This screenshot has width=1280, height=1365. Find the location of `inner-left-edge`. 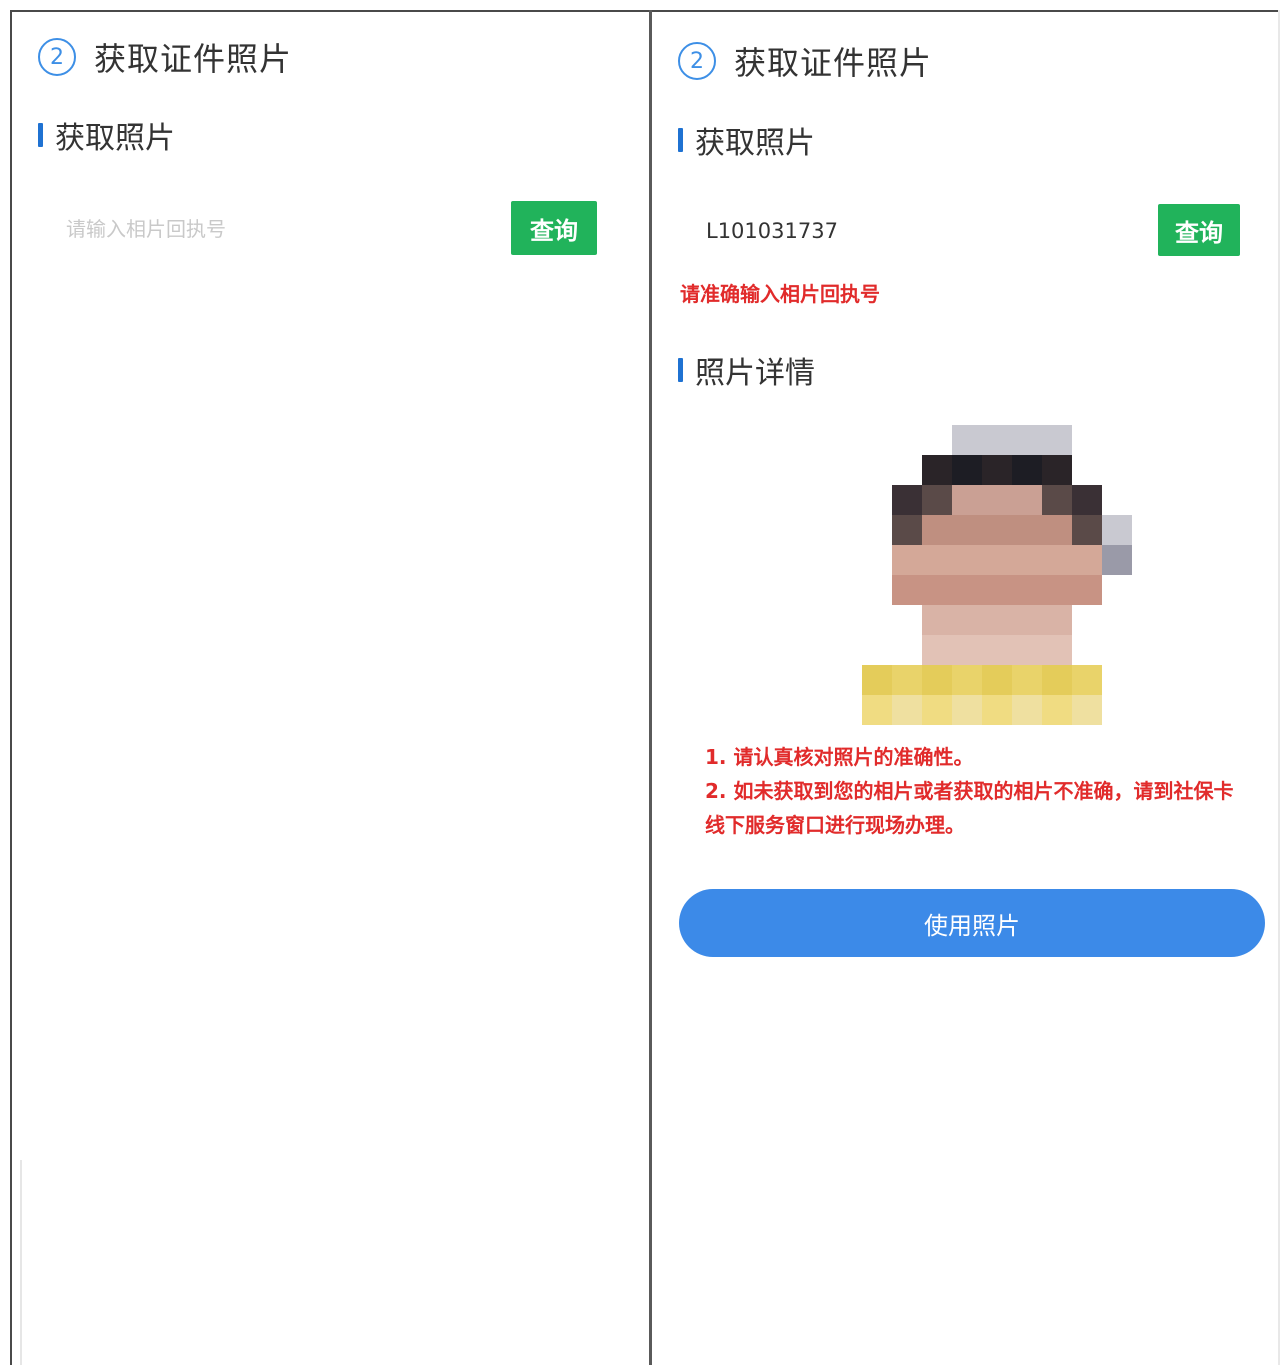

inner-left-edge is located at coordinates (21, 1262).